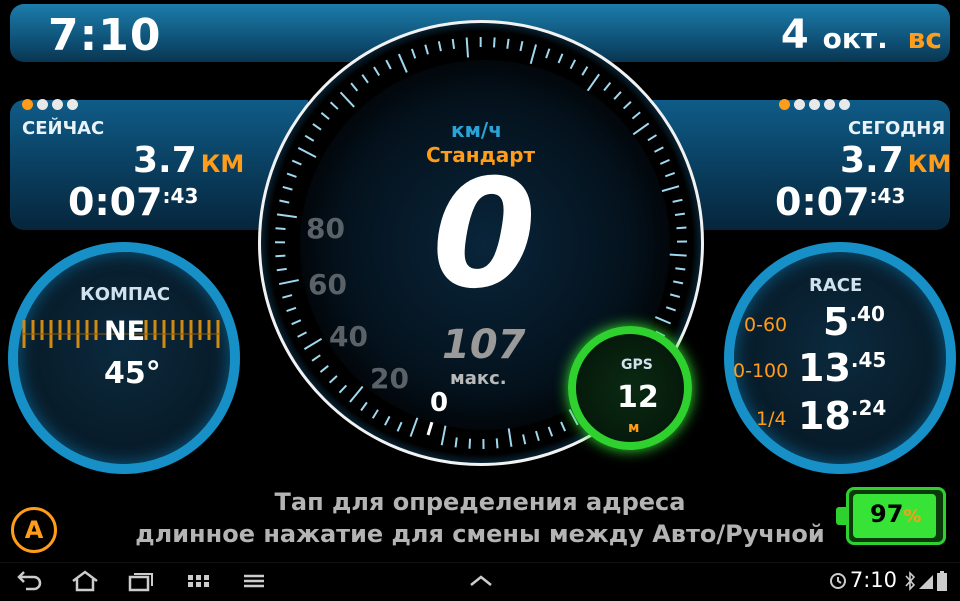  Describe the element at coordinates (637, 365) in the screenshot. I see `gps-label: GPS` at that location.